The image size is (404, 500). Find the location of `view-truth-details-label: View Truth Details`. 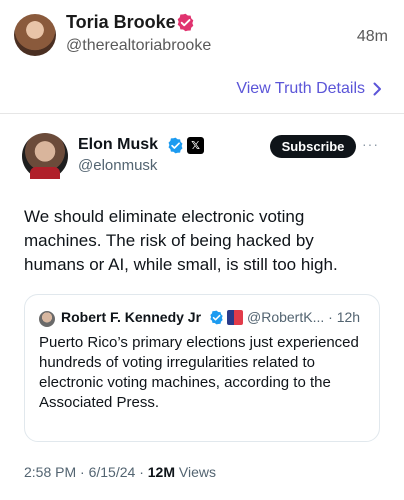

view-truth-details-label: View Truth Details is located at coordinates (300, 88).